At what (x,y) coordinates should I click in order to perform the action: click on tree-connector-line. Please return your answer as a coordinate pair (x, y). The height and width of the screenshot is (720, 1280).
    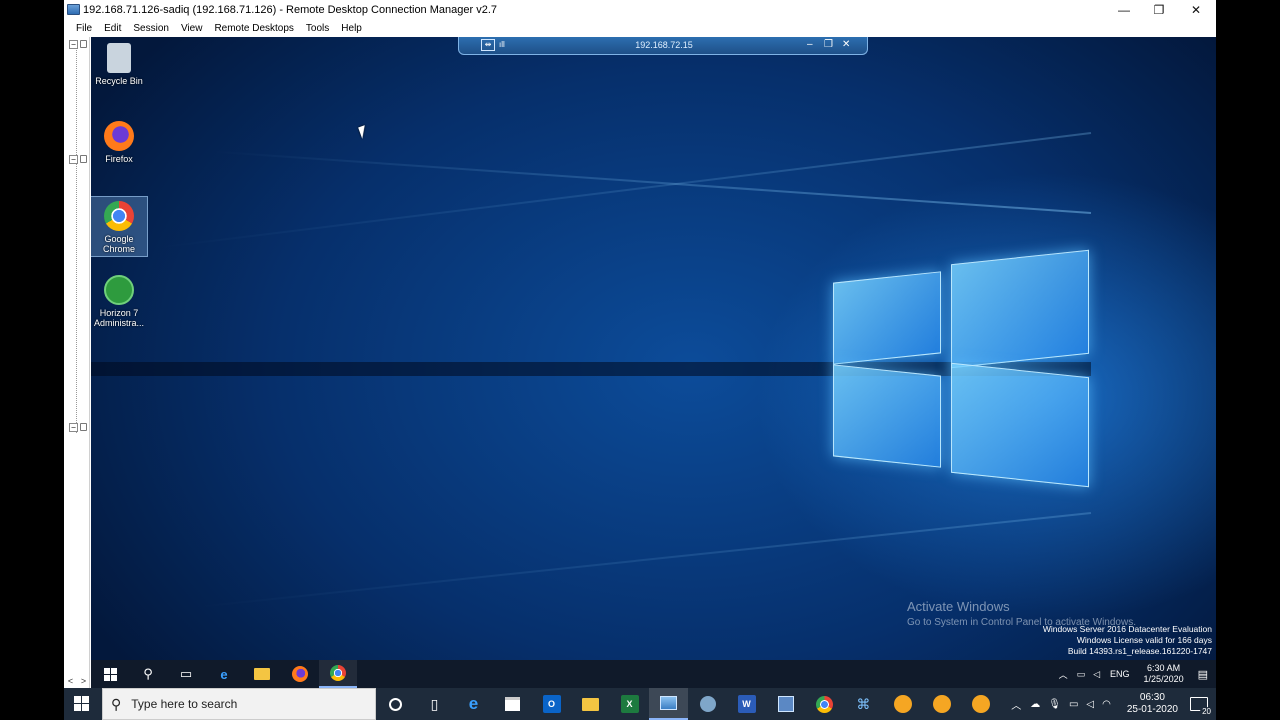
    Looking at the image, I should click on (76, 237).